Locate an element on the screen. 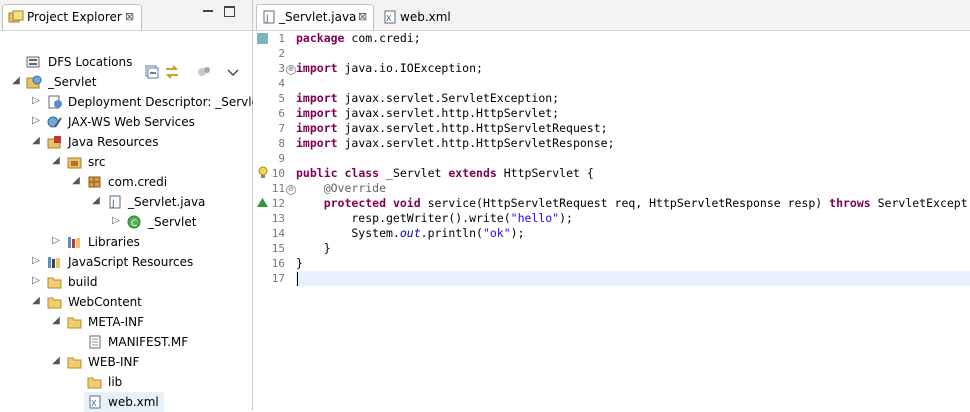 The height and width of the screenshot is (412, 970). tree-item-web-inf: ◢ WEB-INF is located at coordinates (126, 362).